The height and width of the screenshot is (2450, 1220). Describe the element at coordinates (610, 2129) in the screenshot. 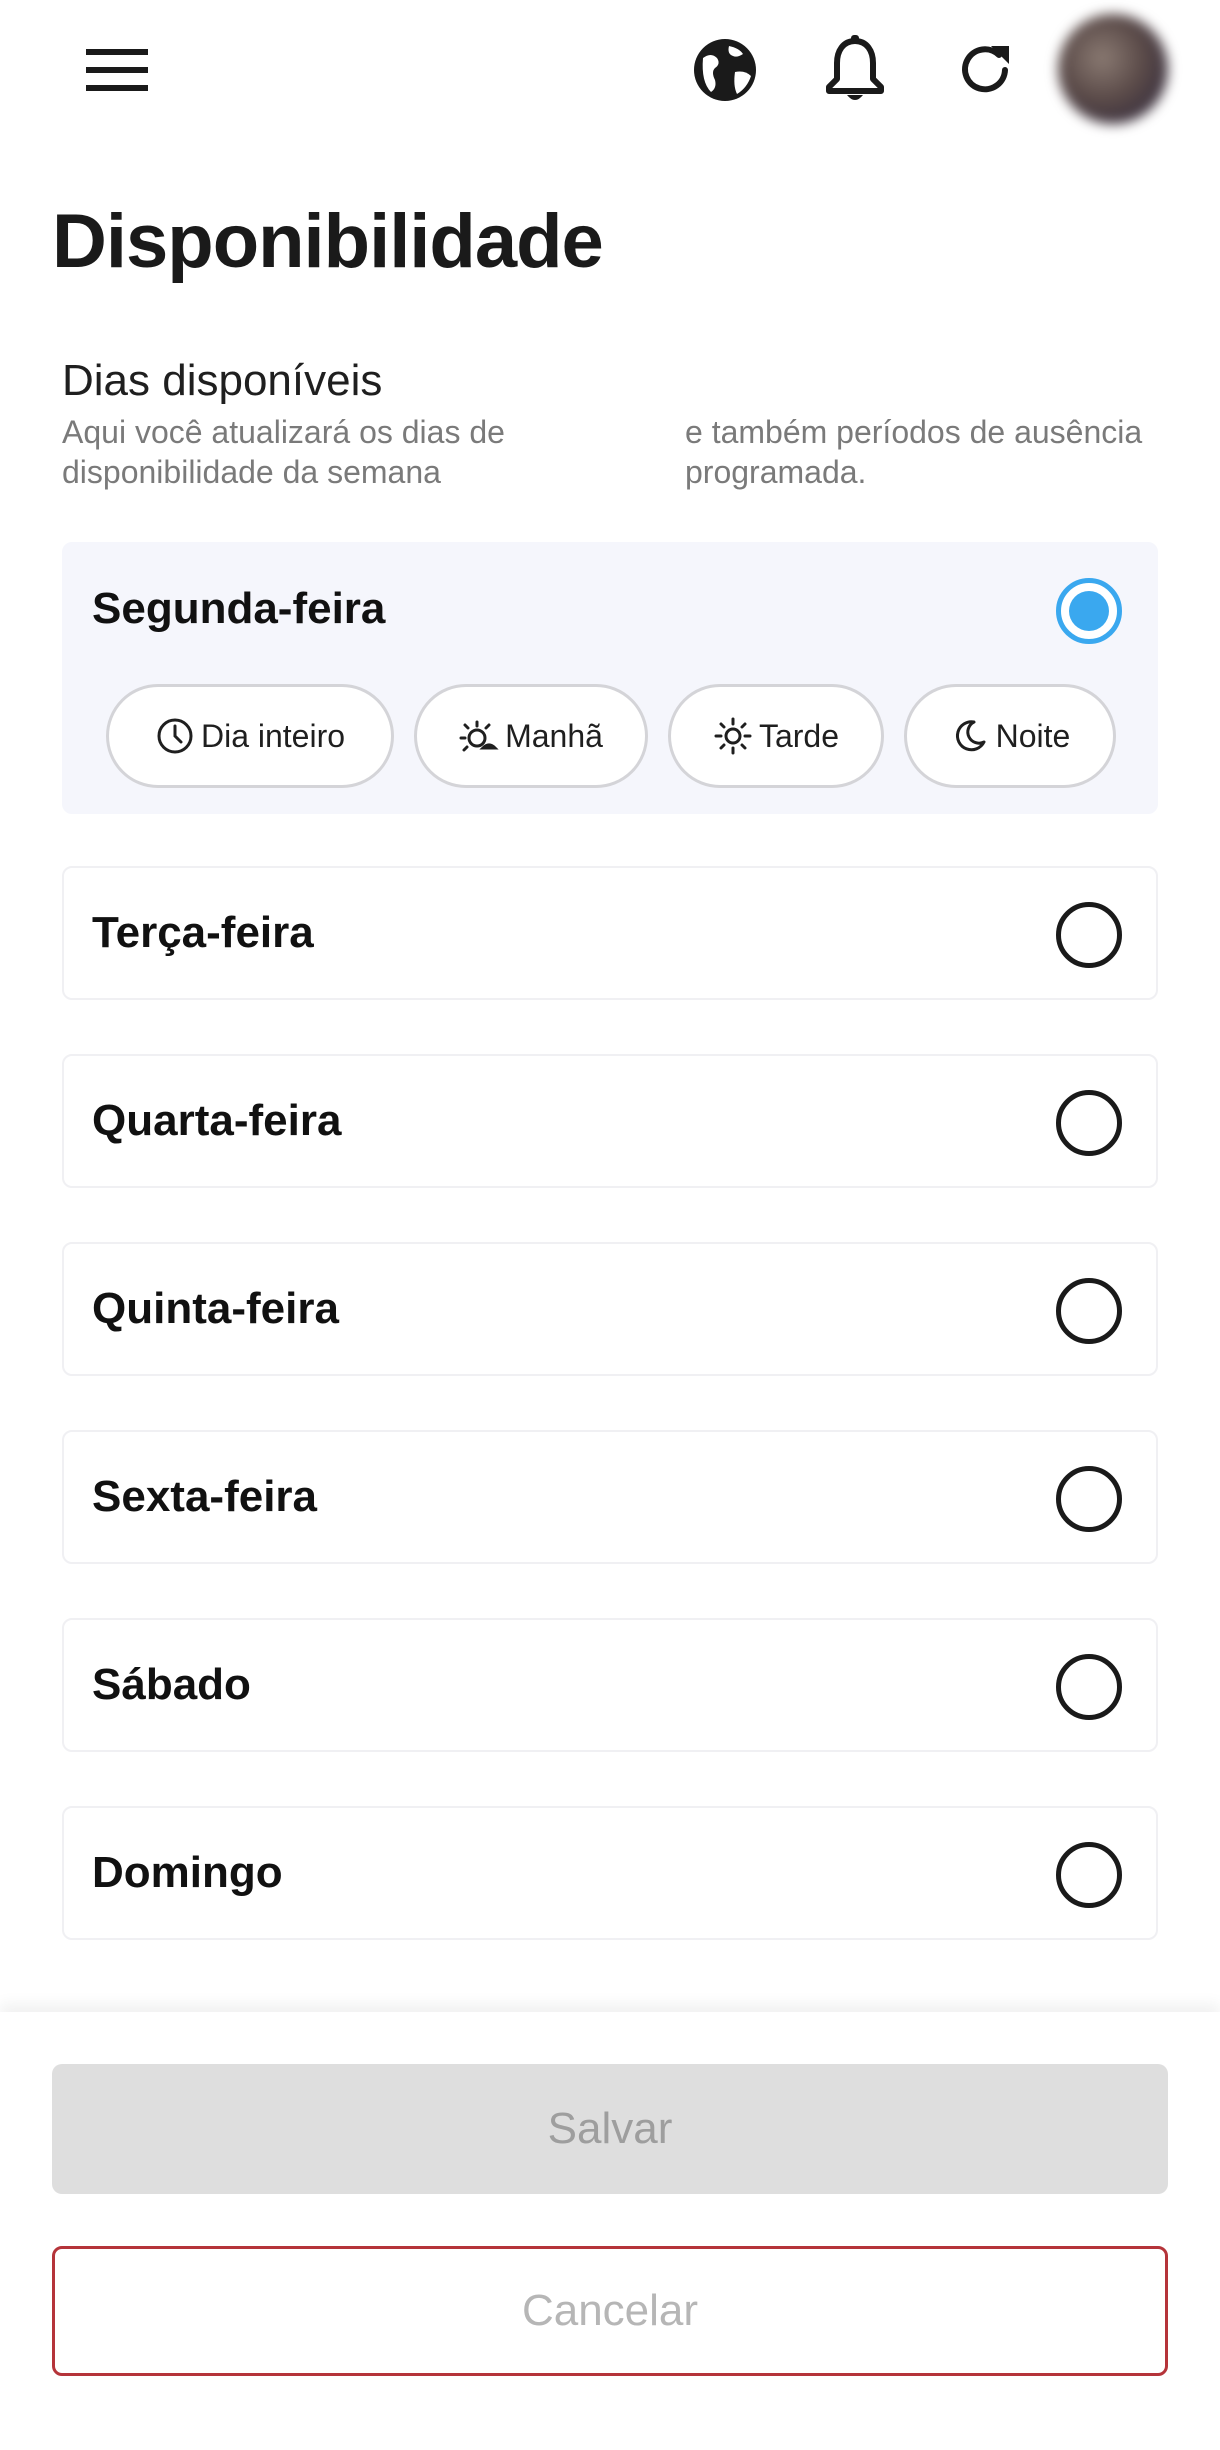

I see `save-button: Salvar` at that location.